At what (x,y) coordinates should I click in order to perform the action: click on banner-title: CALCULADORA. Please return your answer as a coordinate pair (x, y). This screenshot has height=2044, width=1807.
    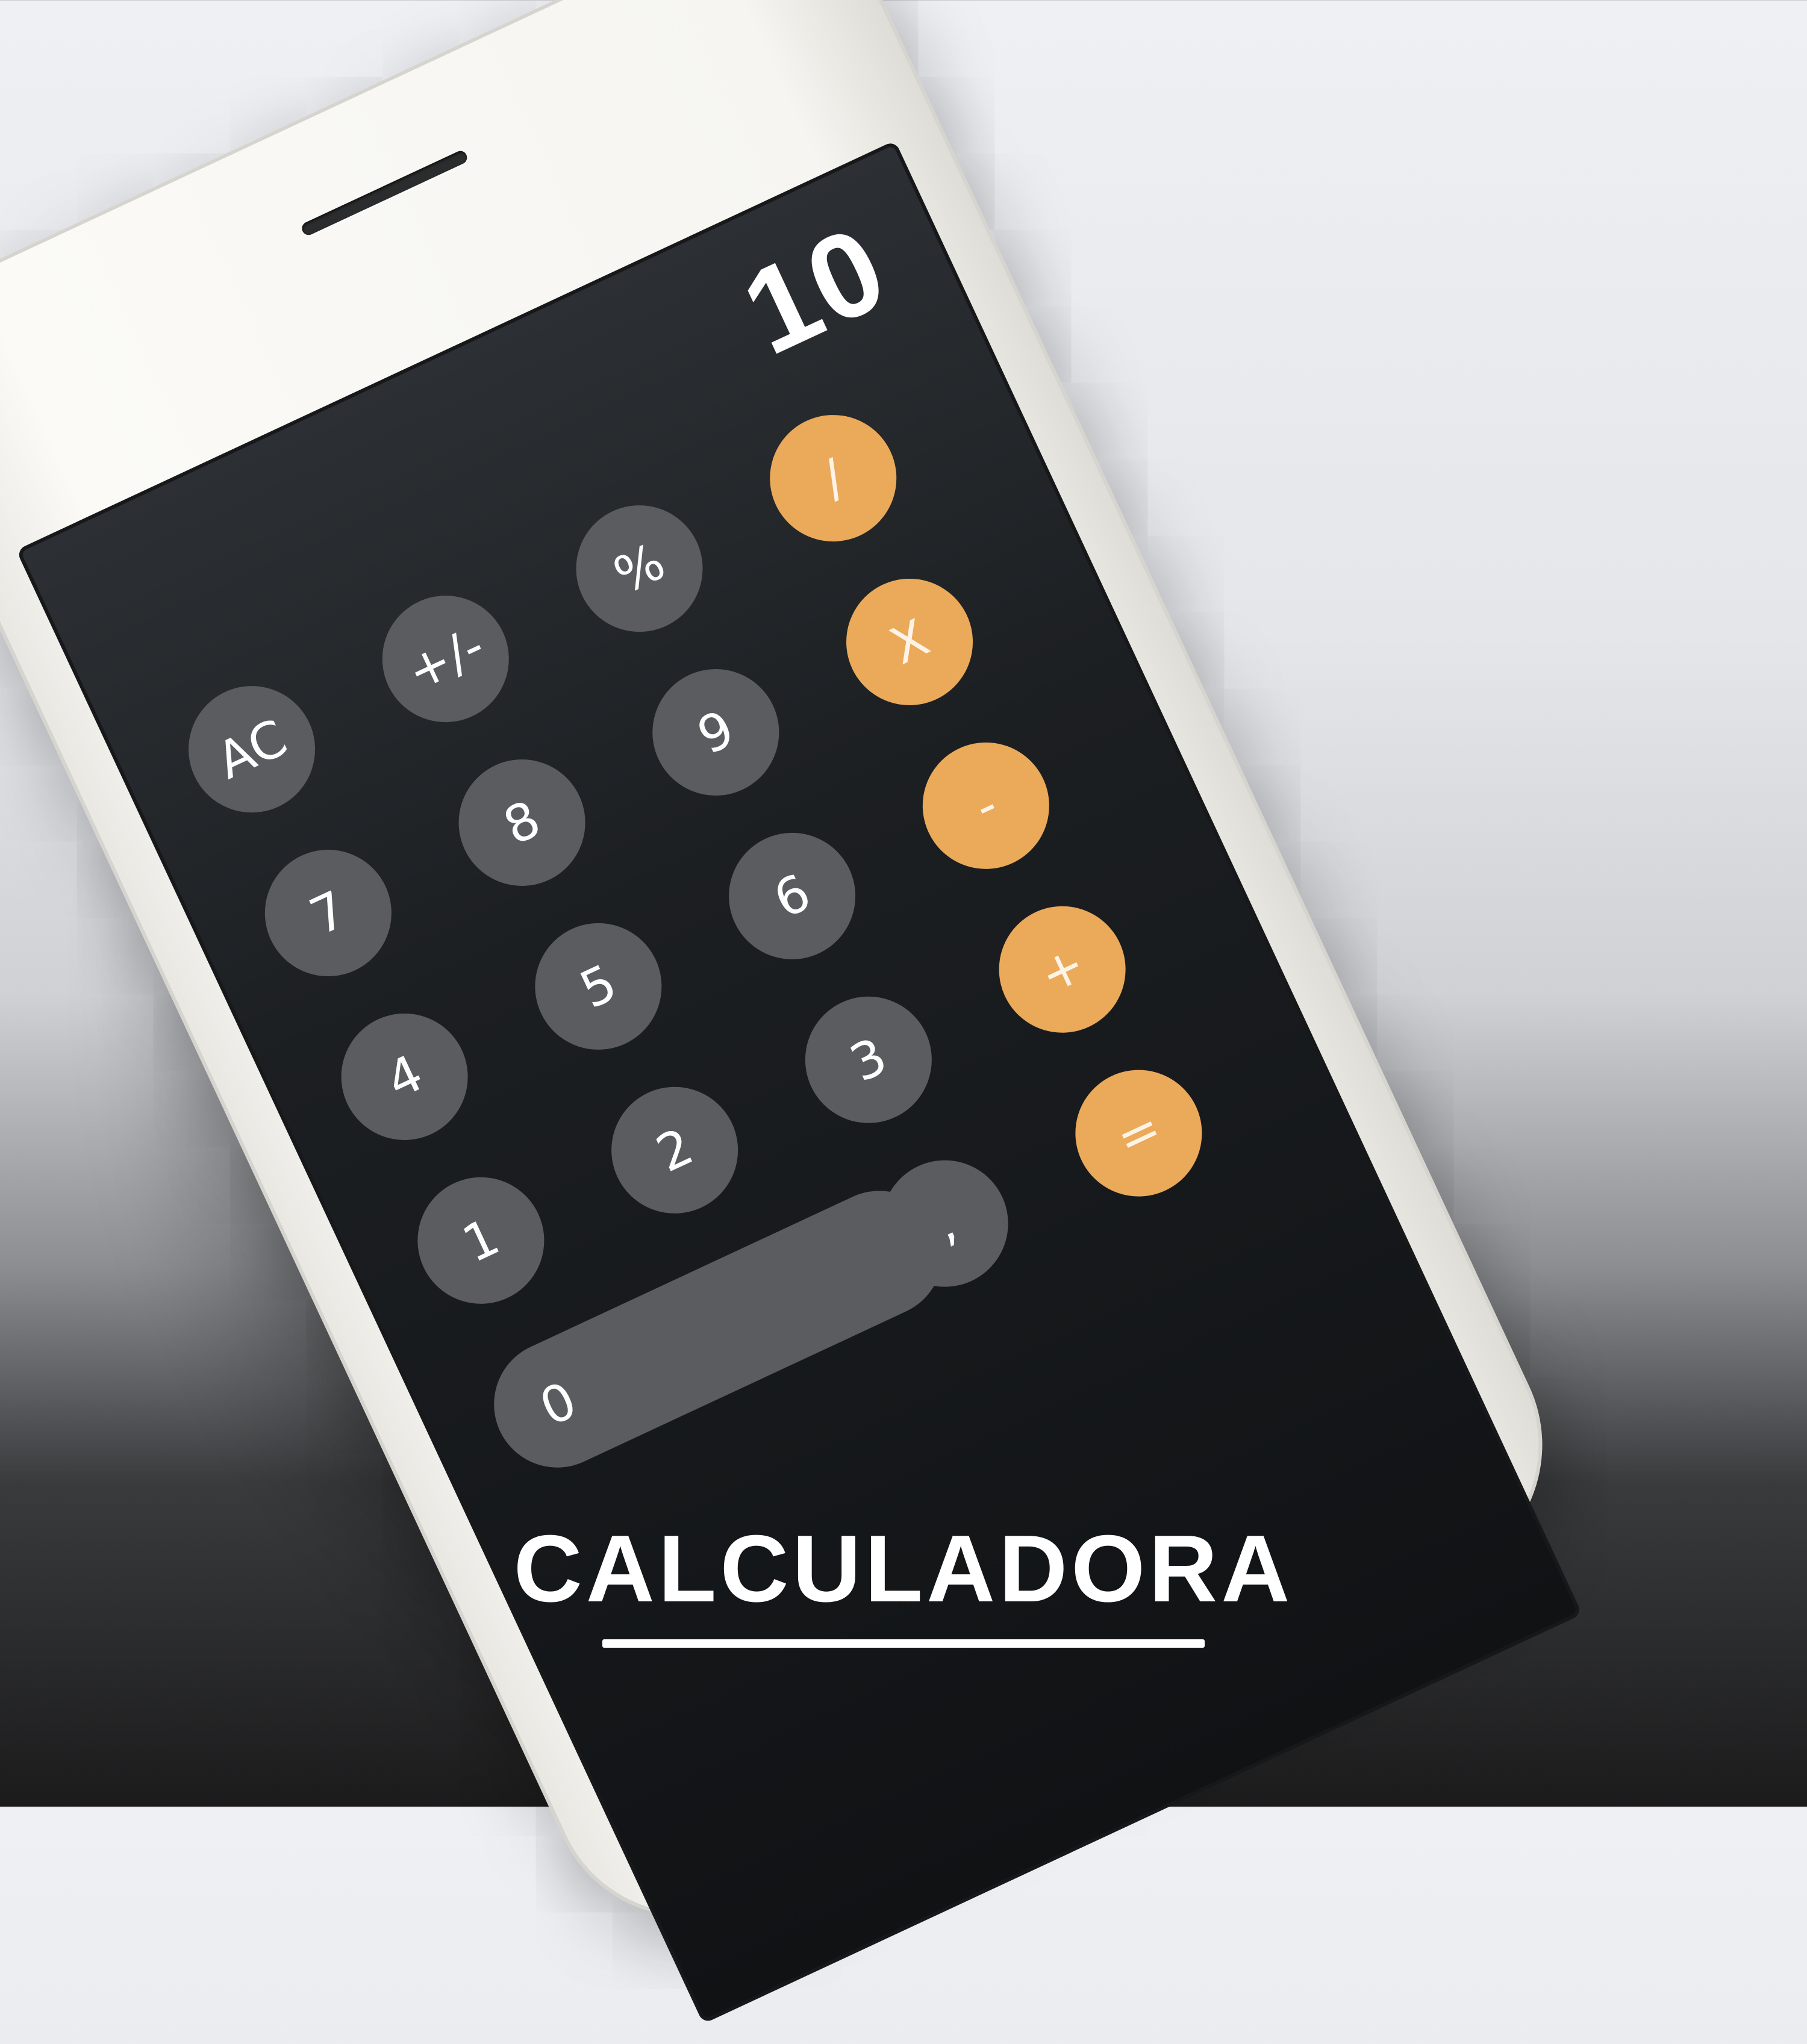
    Looking at the image, I should click on (904, 1569).